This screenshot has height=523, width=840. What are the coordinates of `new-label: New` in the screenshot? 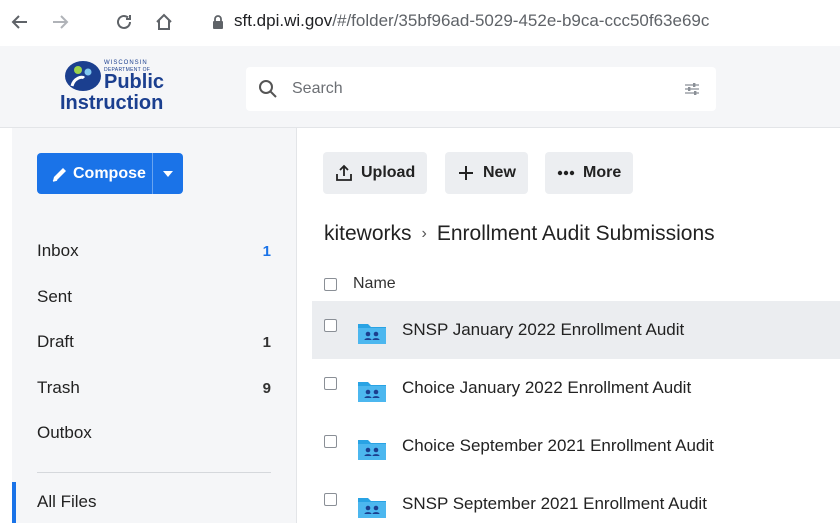 It's located at (499, 172).